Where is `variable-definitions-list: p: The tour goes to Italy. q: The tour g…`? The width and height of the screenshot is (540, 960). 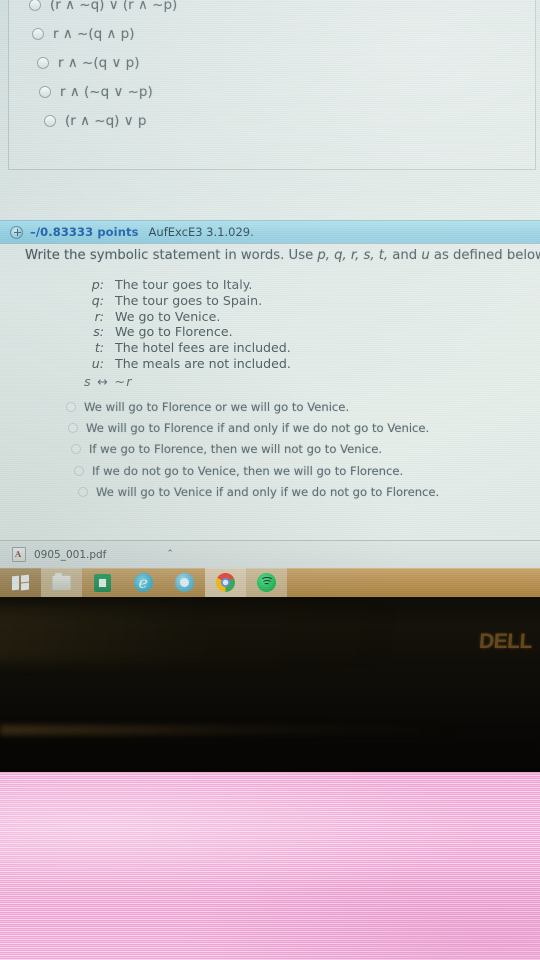 variable-definitions-list: p: The tour goes to Italy. q: The tour g… is located at coordinates (247, 324).